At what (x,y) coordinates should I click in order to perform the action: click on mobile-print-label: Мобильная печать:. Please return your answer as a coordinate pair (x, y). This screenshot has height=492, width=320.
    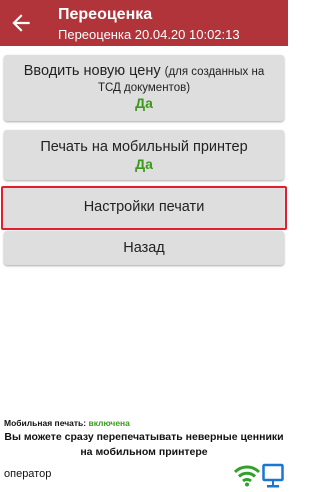
    Looking at the image, I should click on (45, 423).